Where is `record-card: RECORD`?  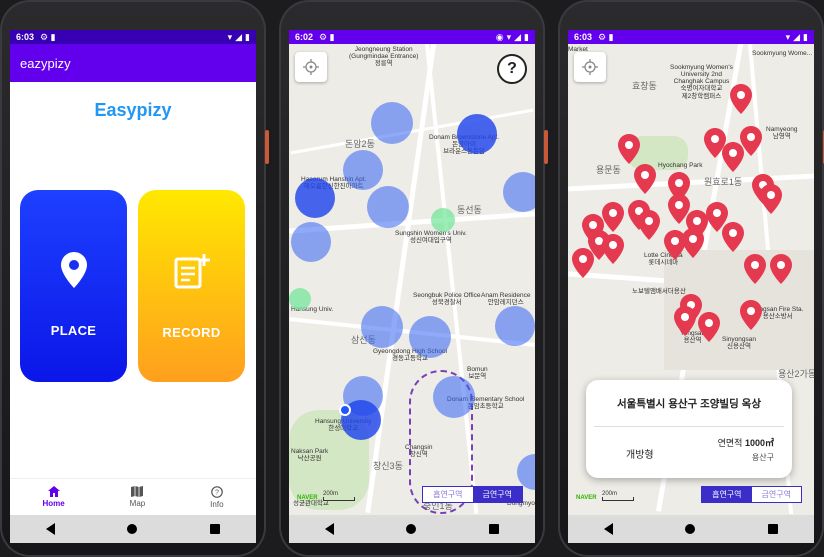 record-card: RECORD is located at coordinates (191, 286).